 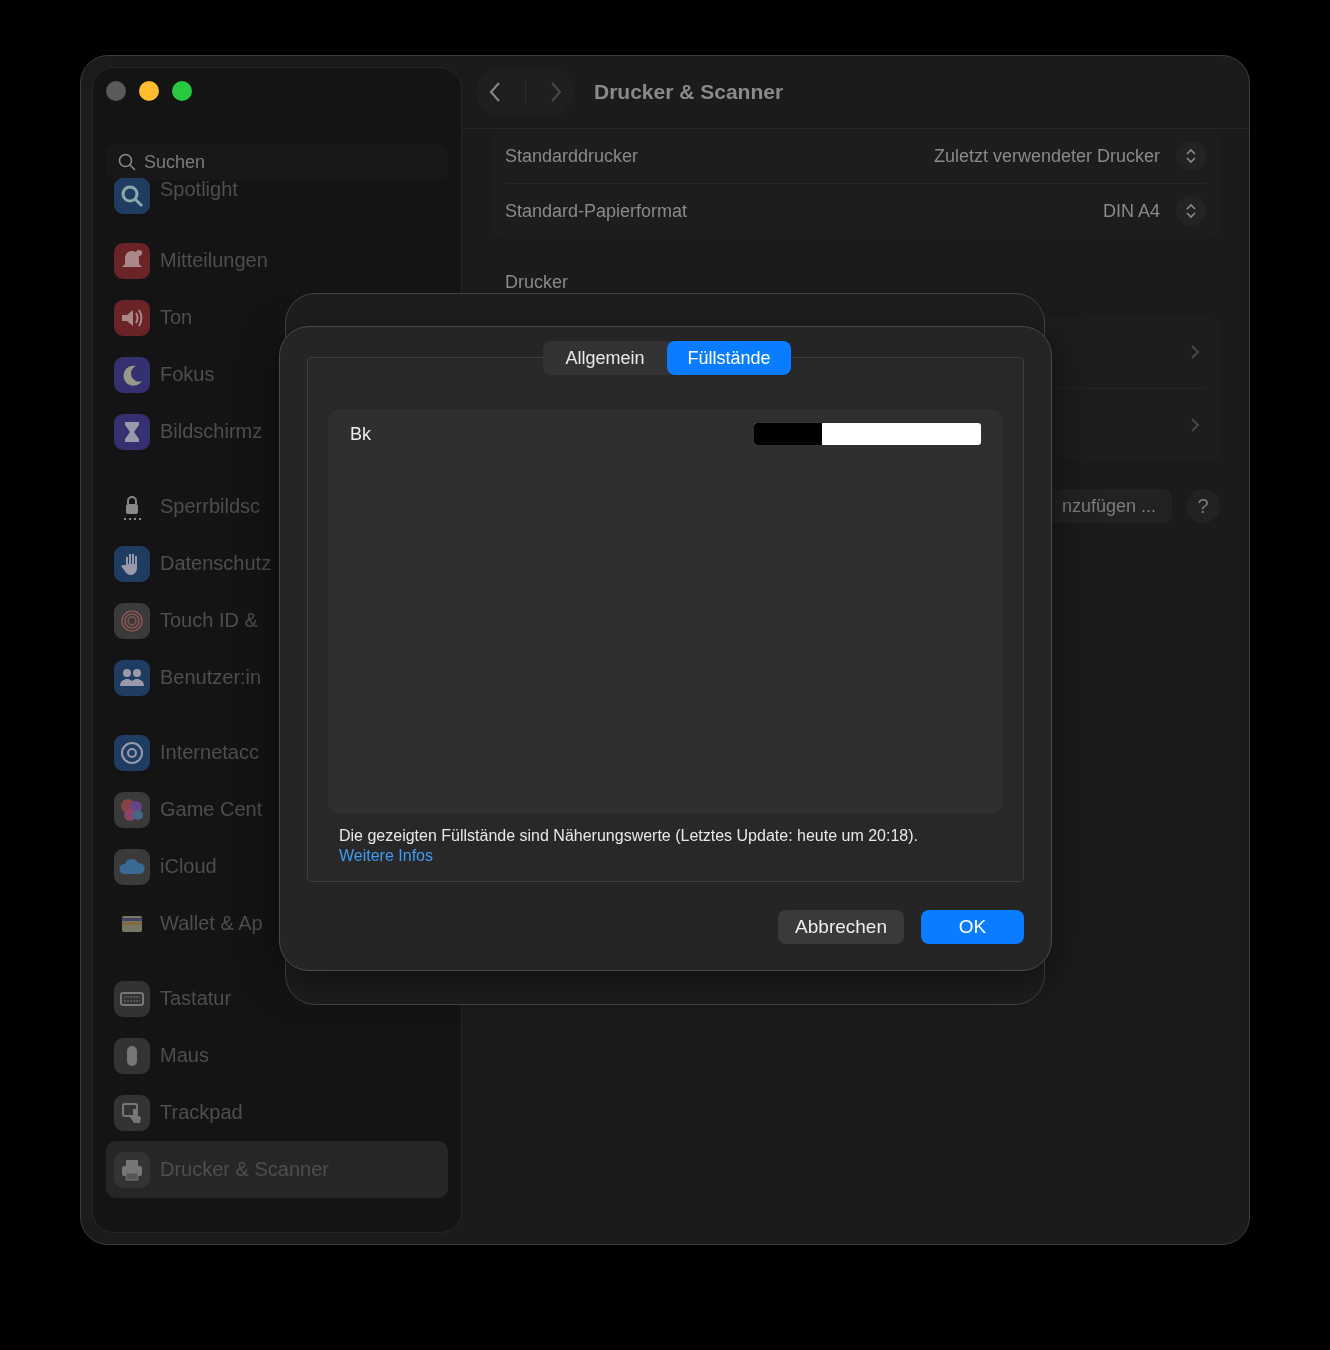 What do you see at coordinates (277, 374) in the screenshot?
I see `sidebar-item: Fokus` at bounding box center [277, 374].